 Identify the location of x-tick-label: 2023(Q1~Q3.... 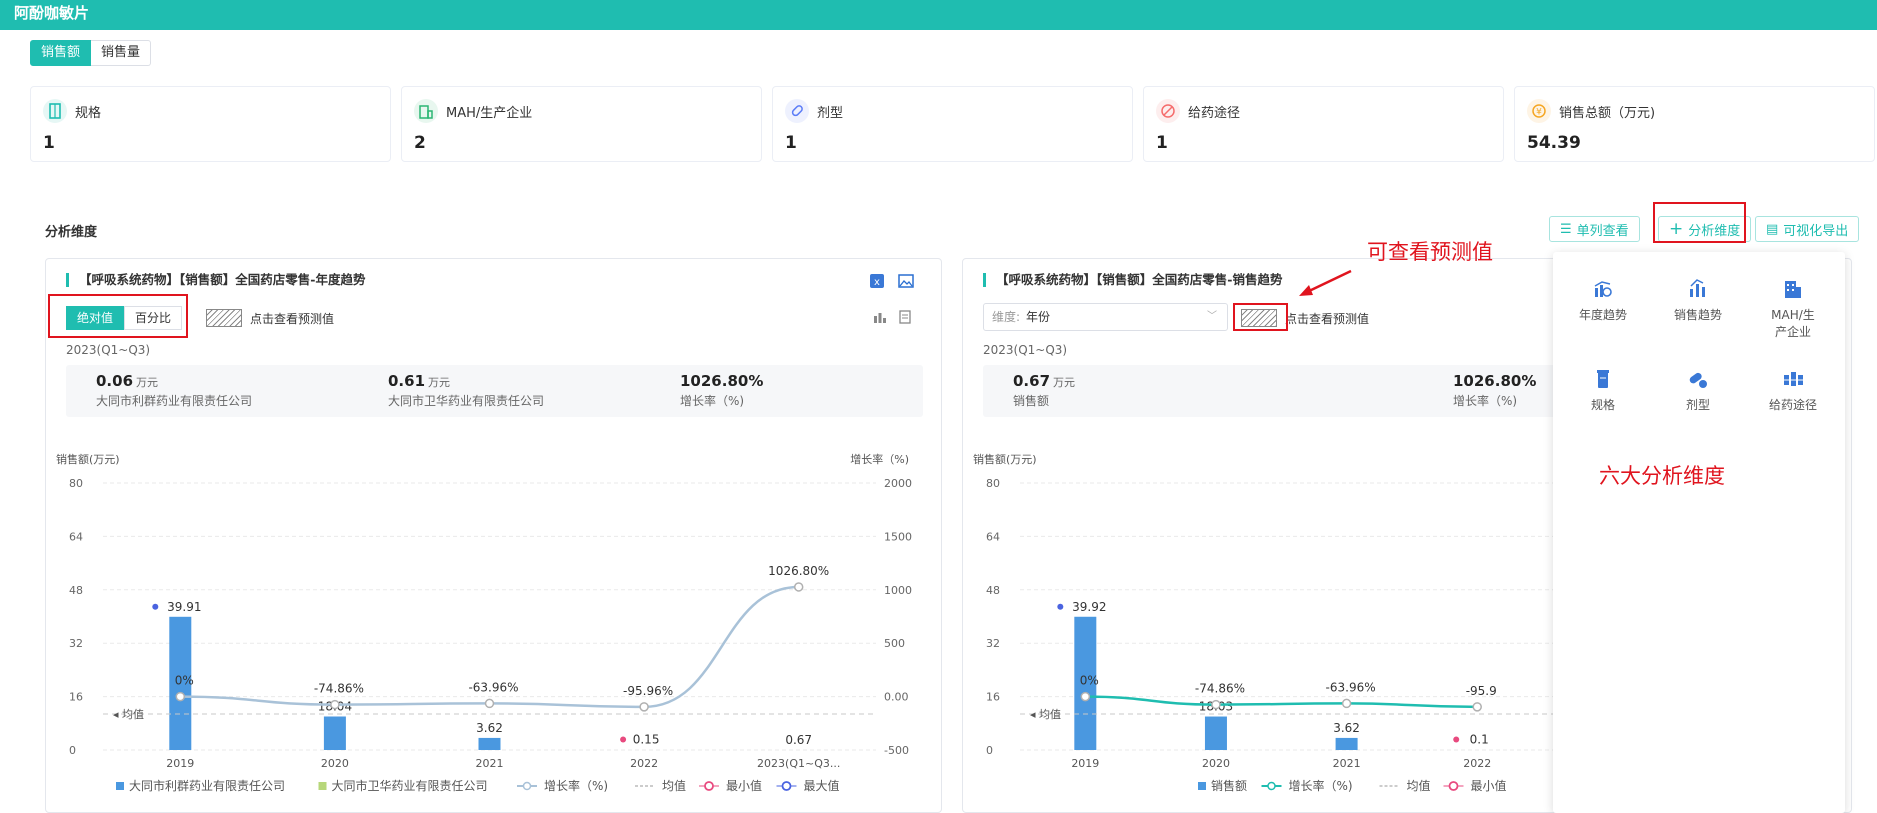
(798, 763).